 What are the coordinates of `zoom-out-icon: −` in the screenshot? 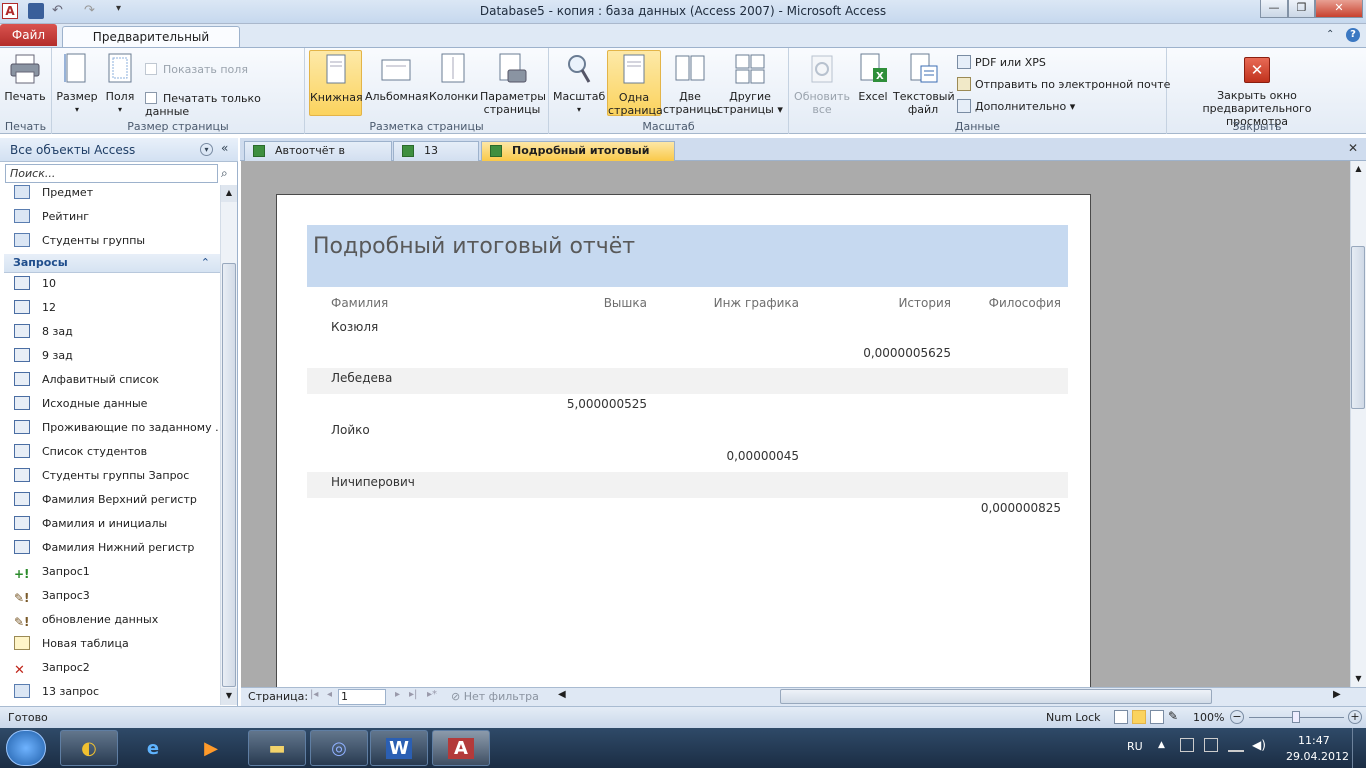 It's located at (1237, 717).